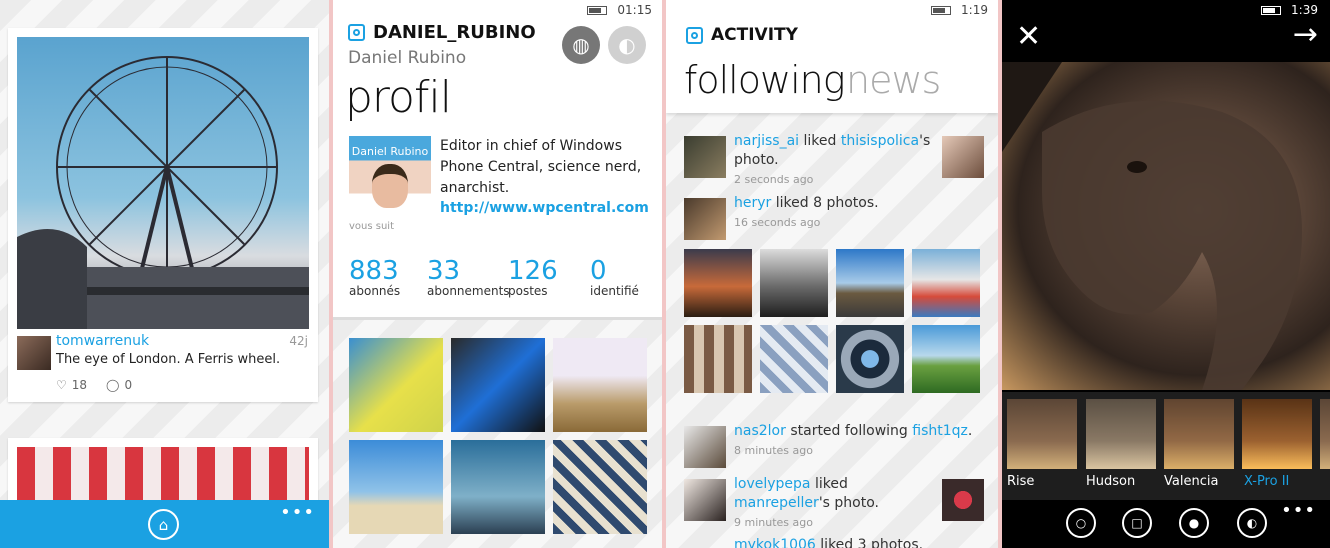 This screenshot has height=548, width=1330. I want to click on rotate-icon: ○, so click(1081, 523).